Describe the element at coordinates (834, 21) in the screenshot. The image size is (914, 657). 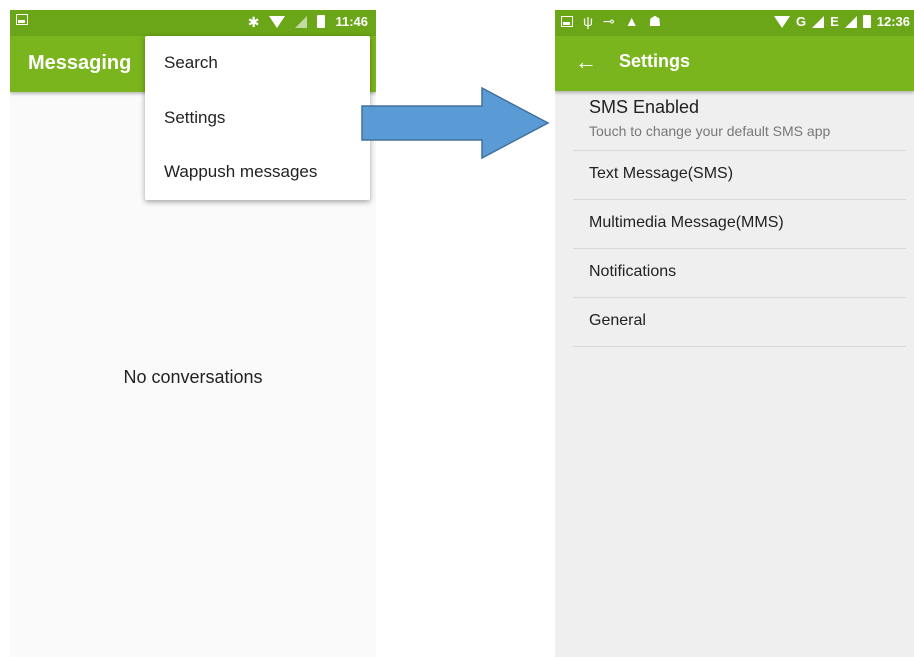
I see `network-label-2: E` at that location.